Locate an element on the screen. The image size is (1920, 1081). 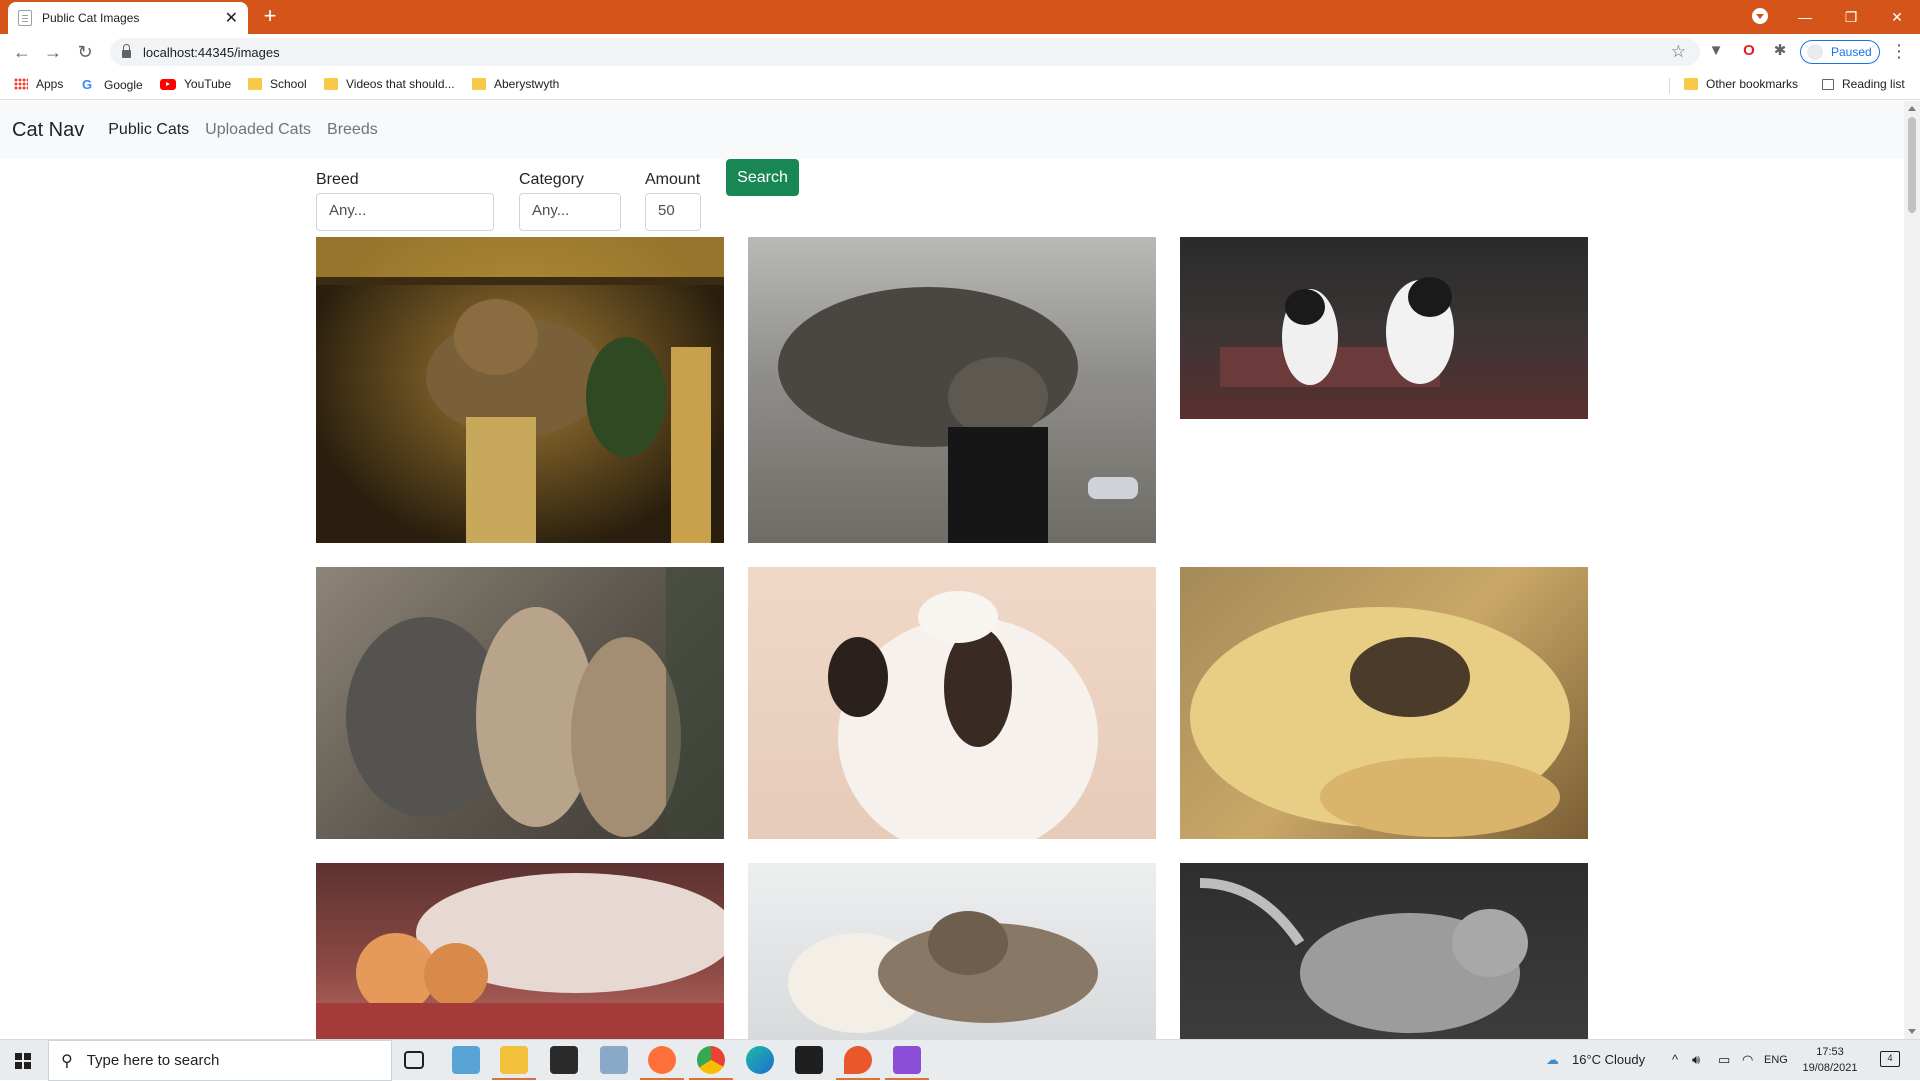
weather-icon: ☁ is located at coordinates (1552, 1059).